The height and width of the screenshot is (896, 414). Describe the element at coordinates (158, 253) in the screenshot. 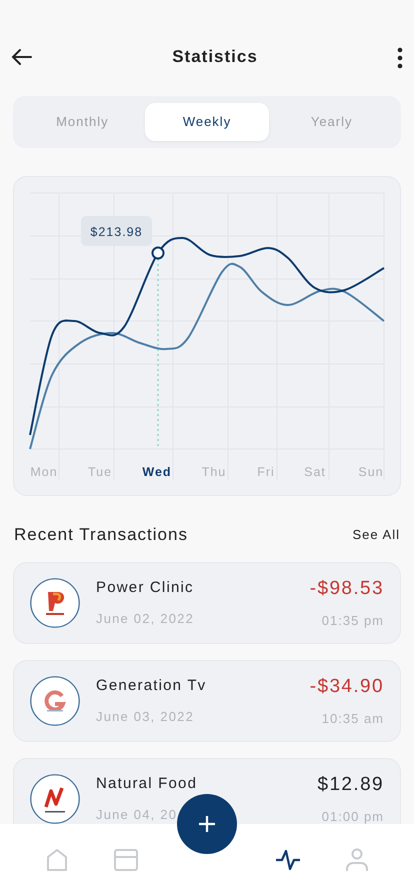

I see `data-point` at that location.